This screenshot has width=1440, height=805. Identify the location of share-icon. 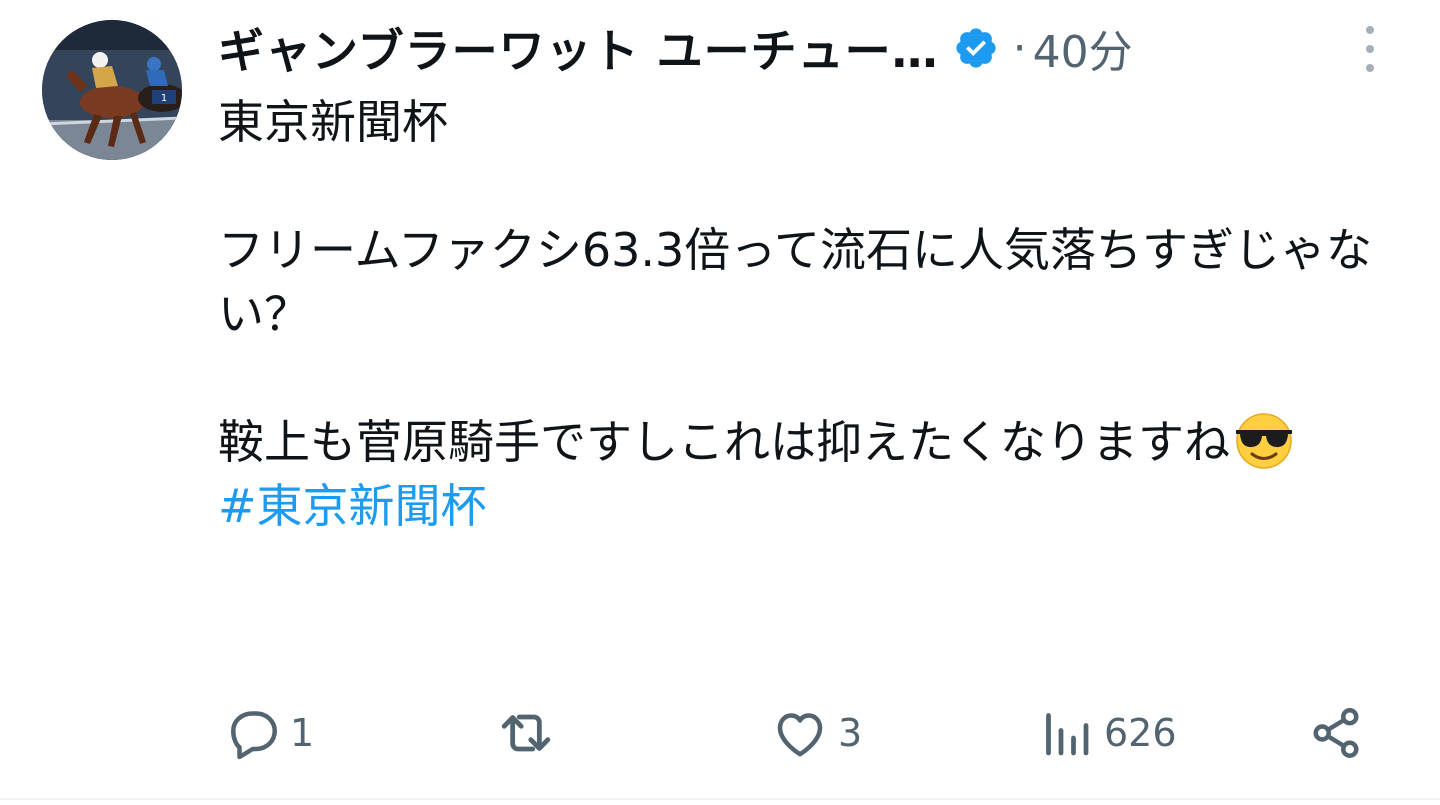
(1336, 733).